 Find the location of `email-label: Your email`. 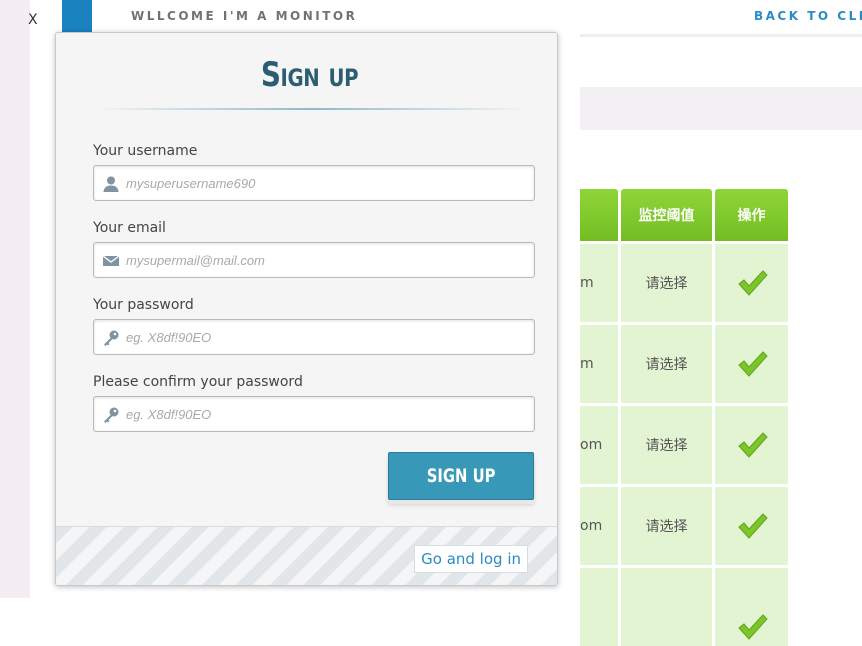

email-label: Your email is located at coordinates (129, 228).